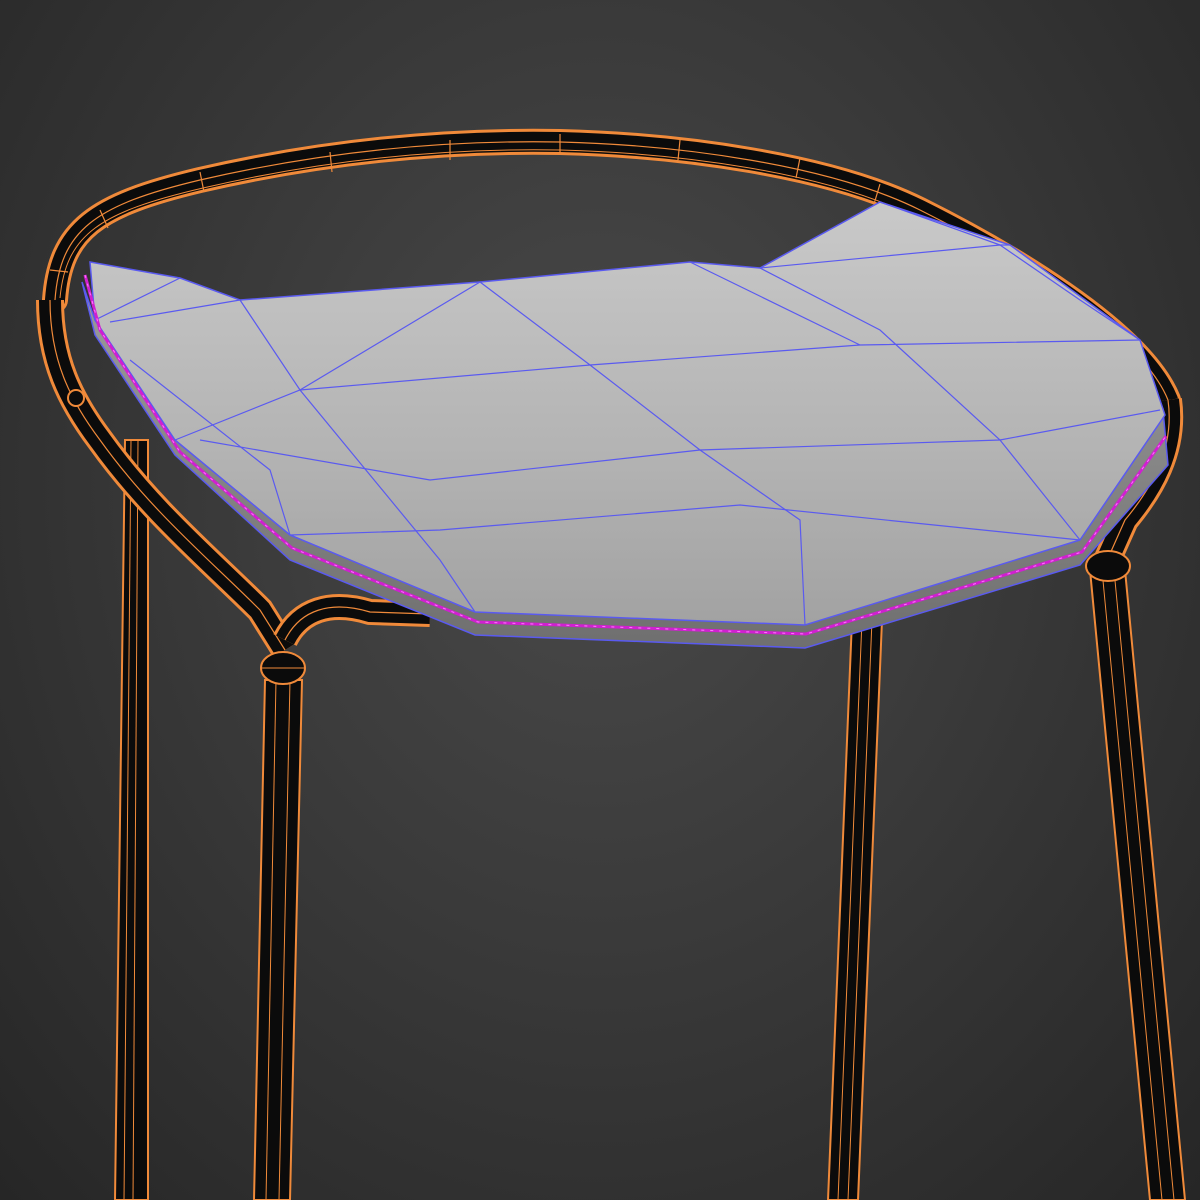 This screenshot has width=1200, height=1200. Describe the element at coordinates (278, 939) in the screenshot. I see `front-left-leg` at that location.